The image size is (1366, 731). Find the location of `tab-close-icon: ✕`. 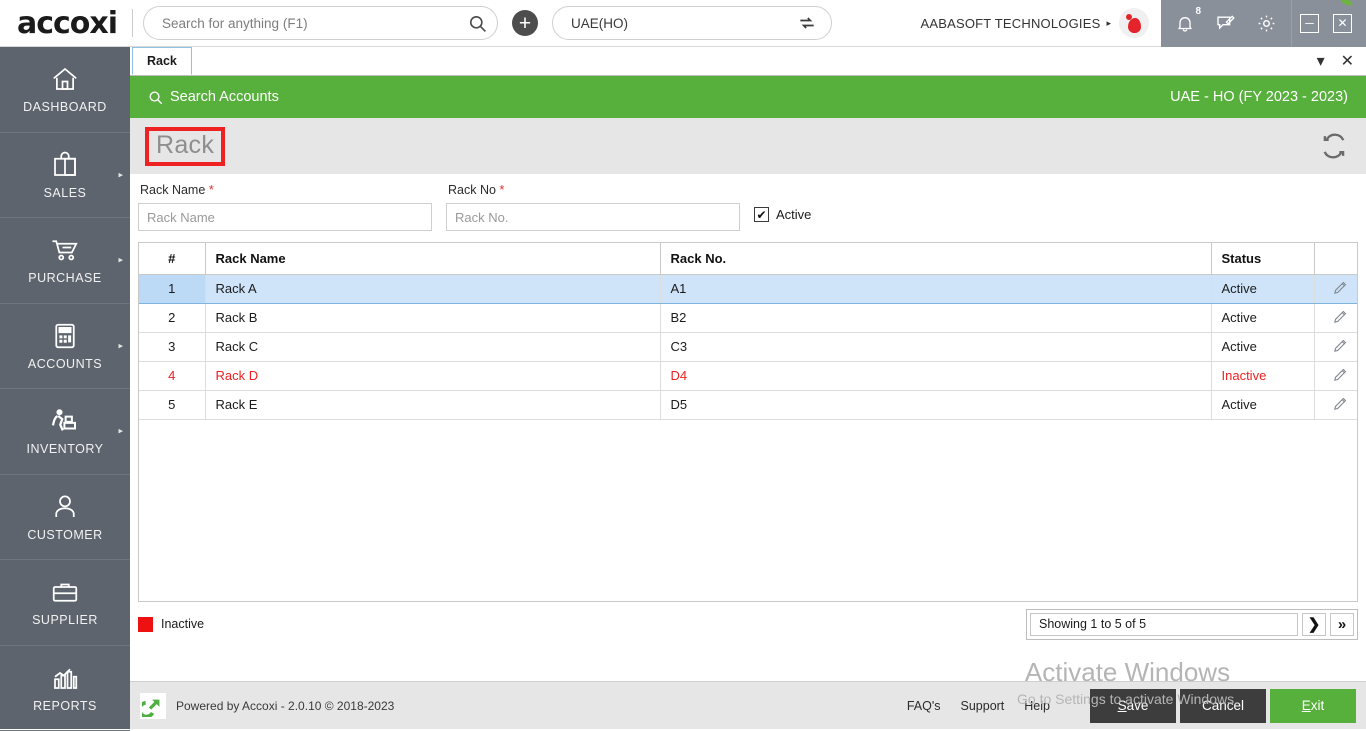

tab-close-icon: ✕ is located at coordinates (1347, 61).